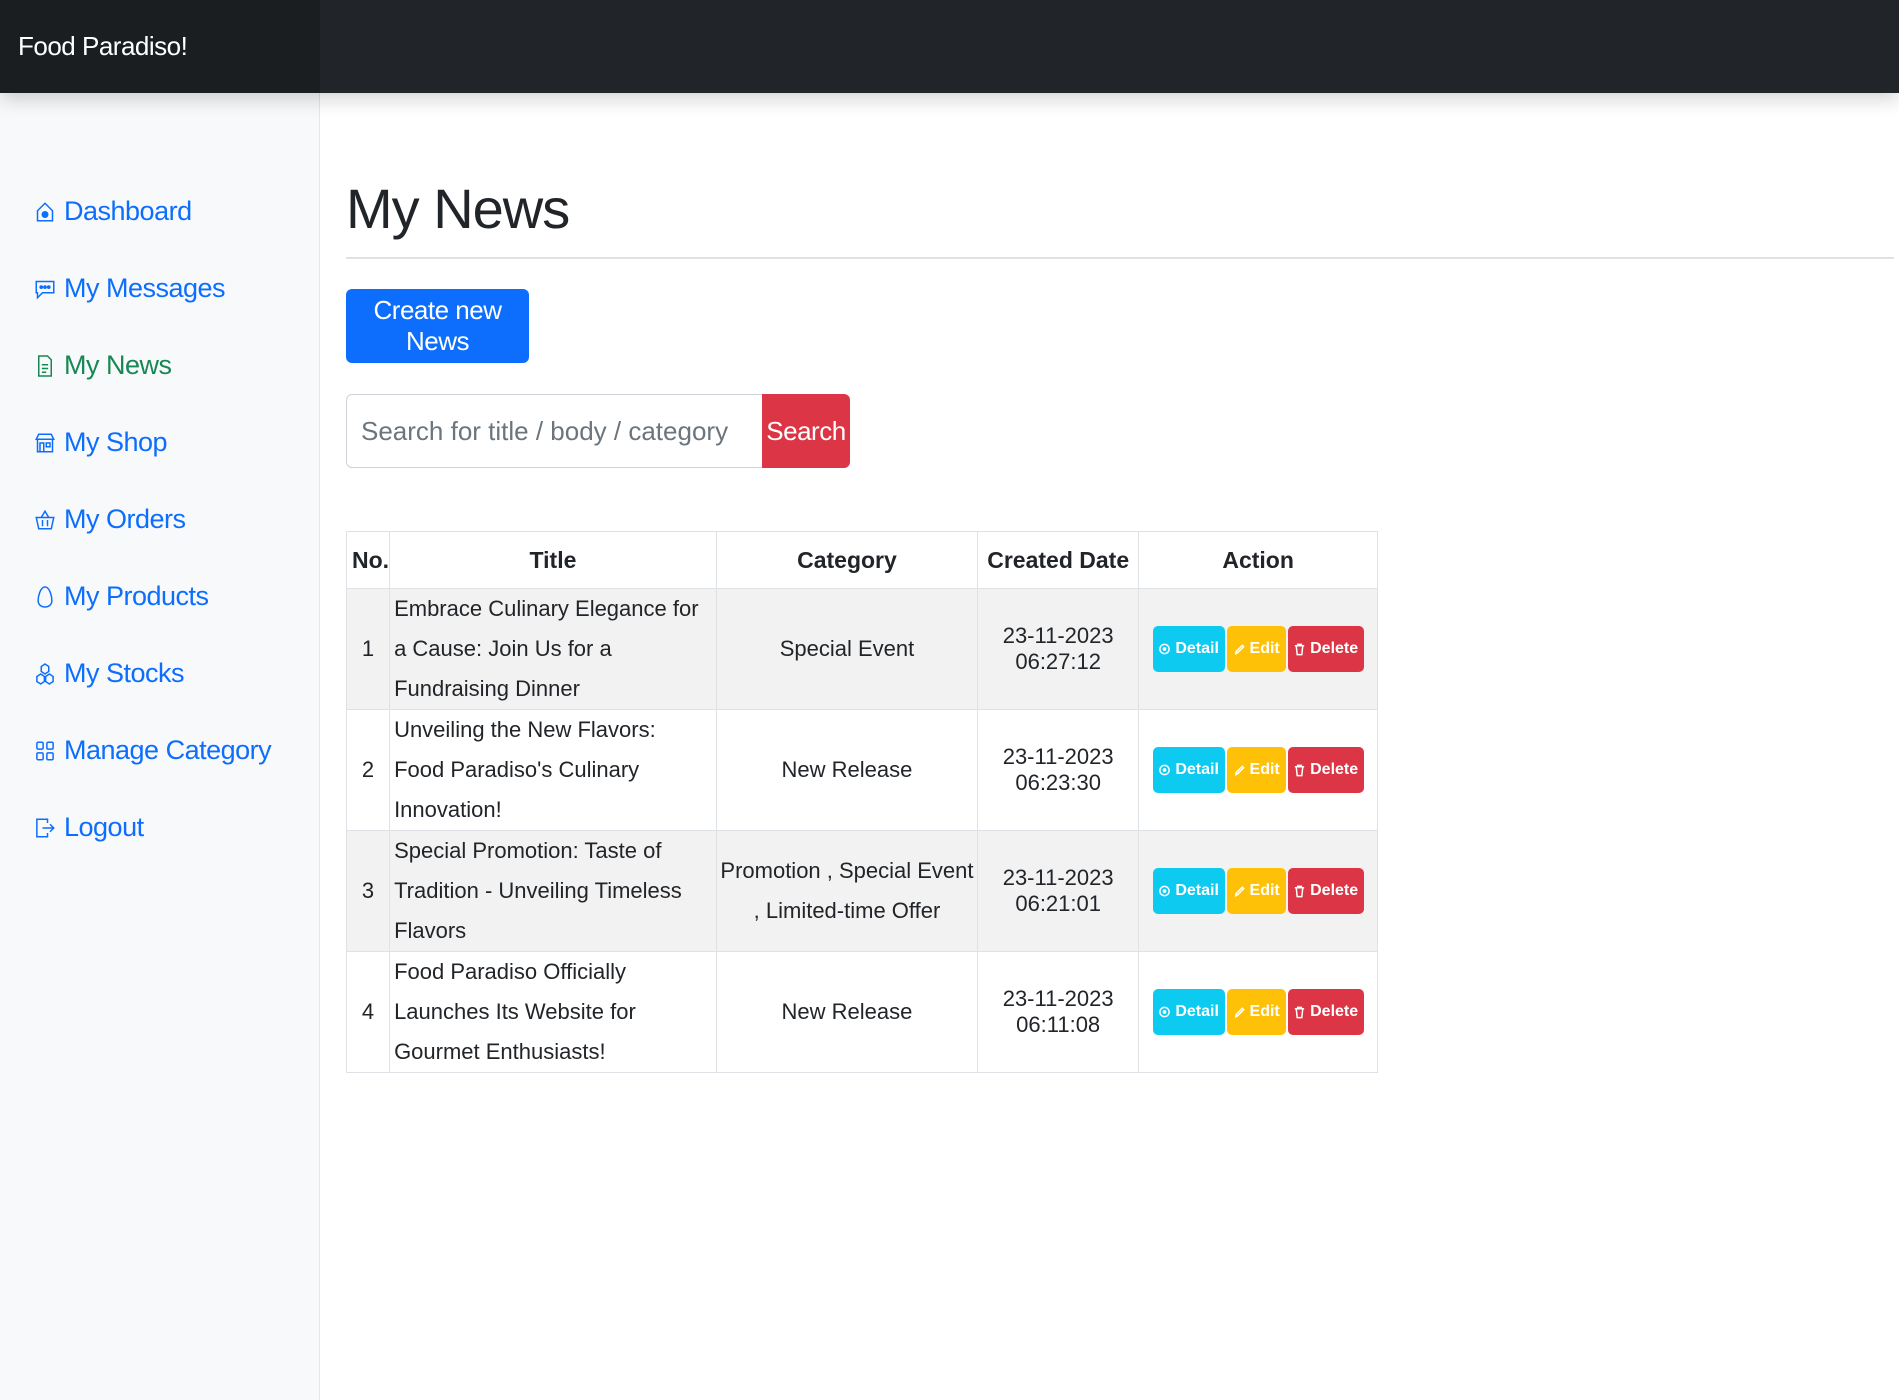 The image size is (1899, 1400). What do you see at coordinates (437, 326) in the screenshot?
I see `create-news-button: Create new News` at bounding box center [437, 326].